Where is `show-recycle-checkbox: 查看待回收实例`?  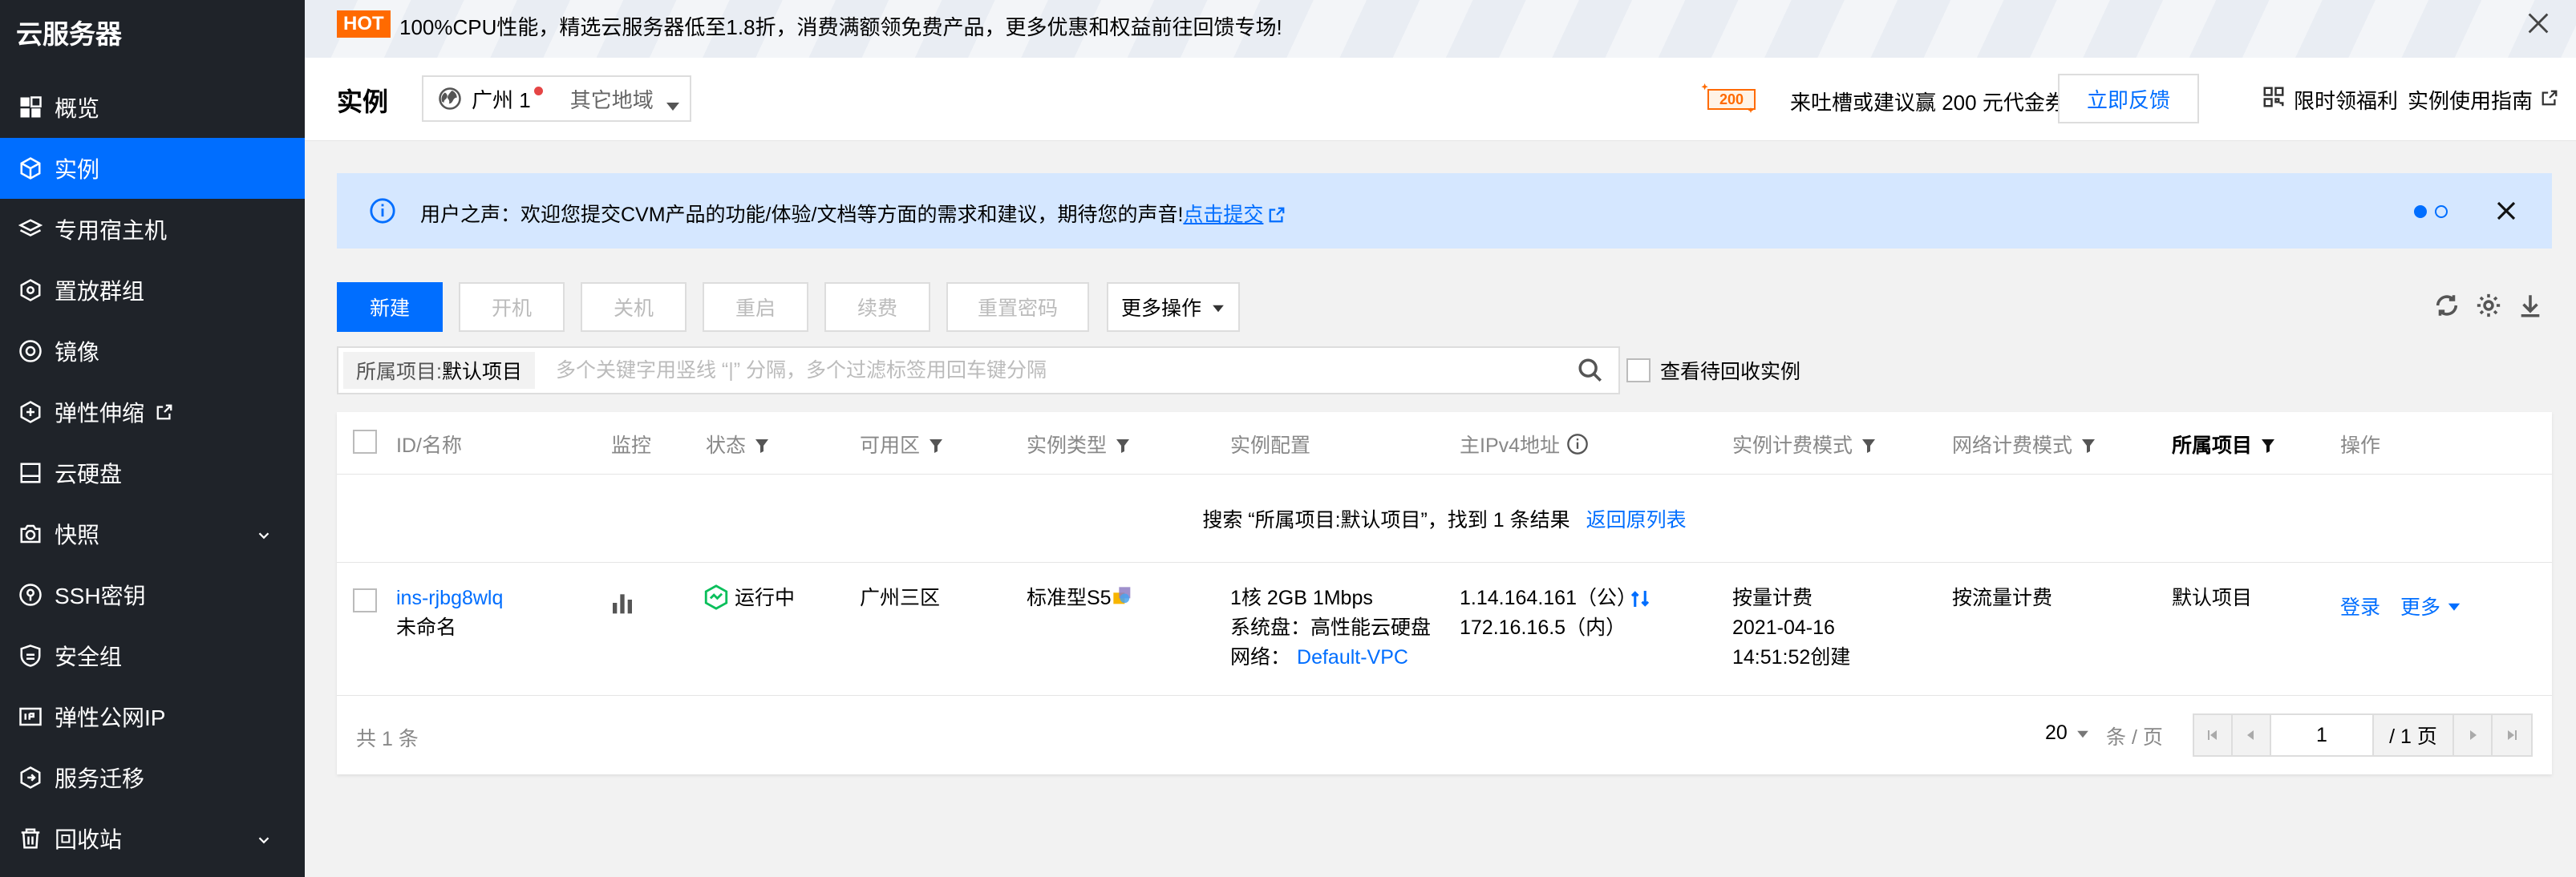 show-recycle-checkbox: 查看待回收实例 is located at coordinates (1713, 370).